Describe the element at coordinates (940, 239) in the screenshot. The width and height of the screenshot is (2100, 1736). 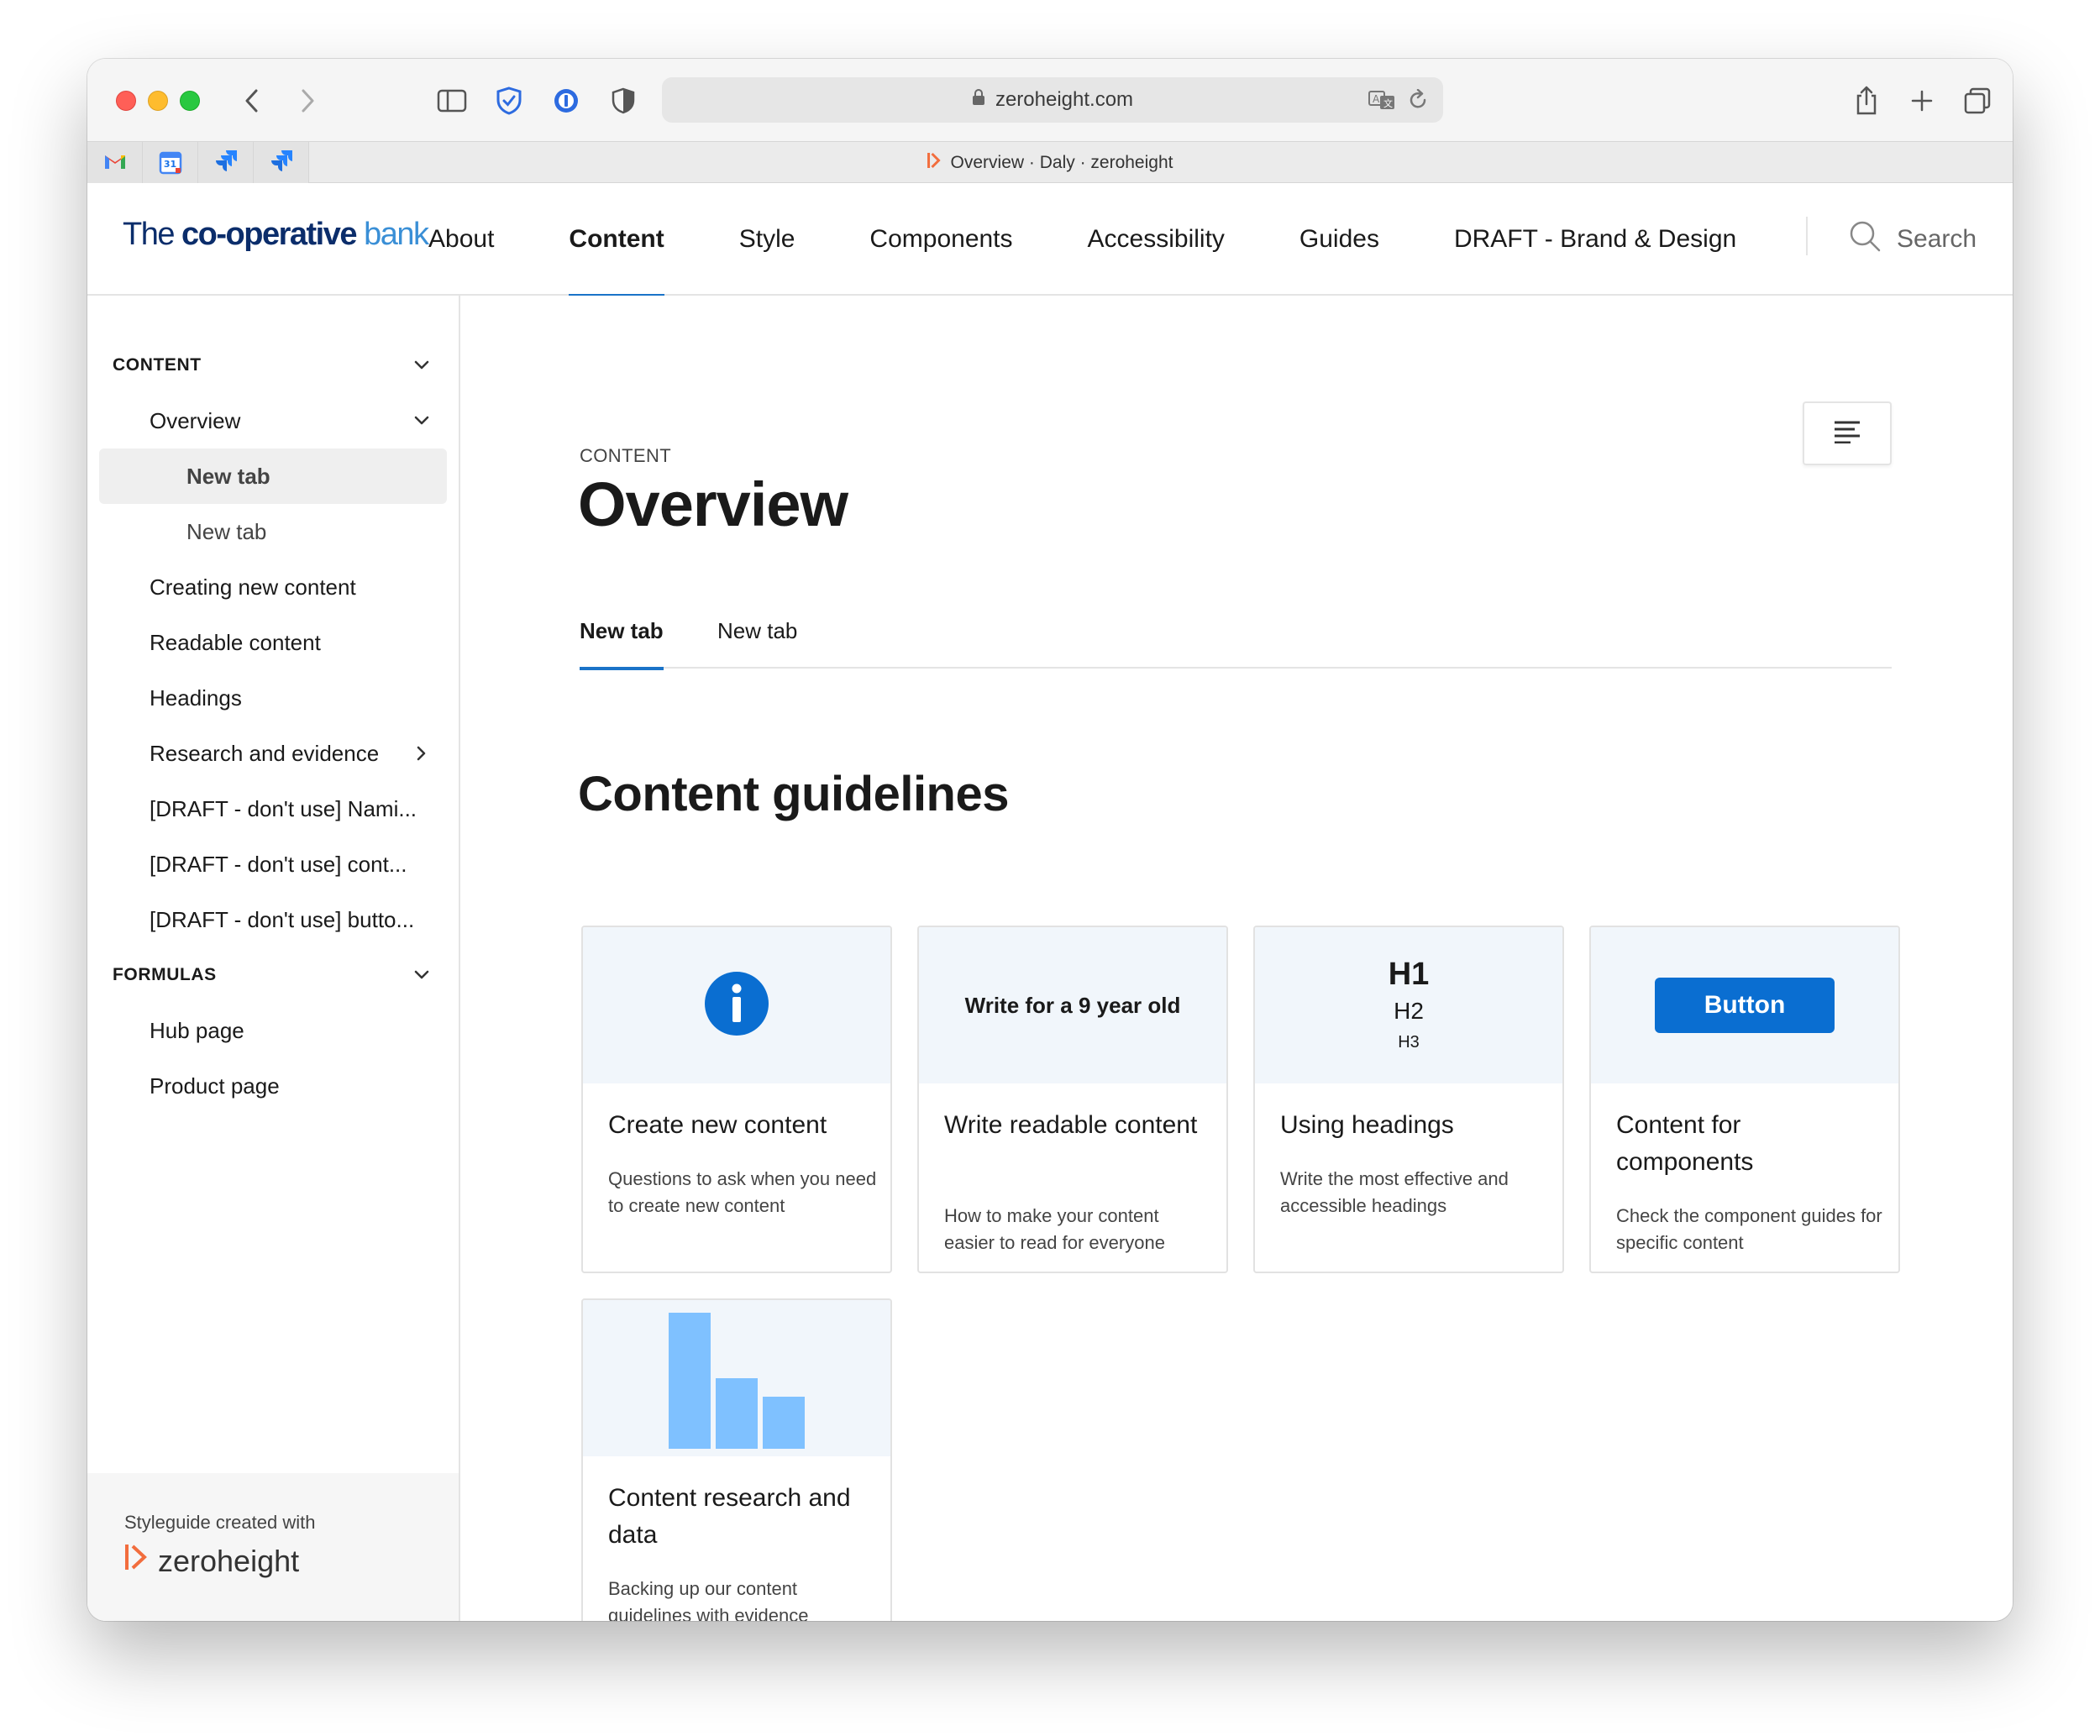
I see `nav-components: Components` at that location.